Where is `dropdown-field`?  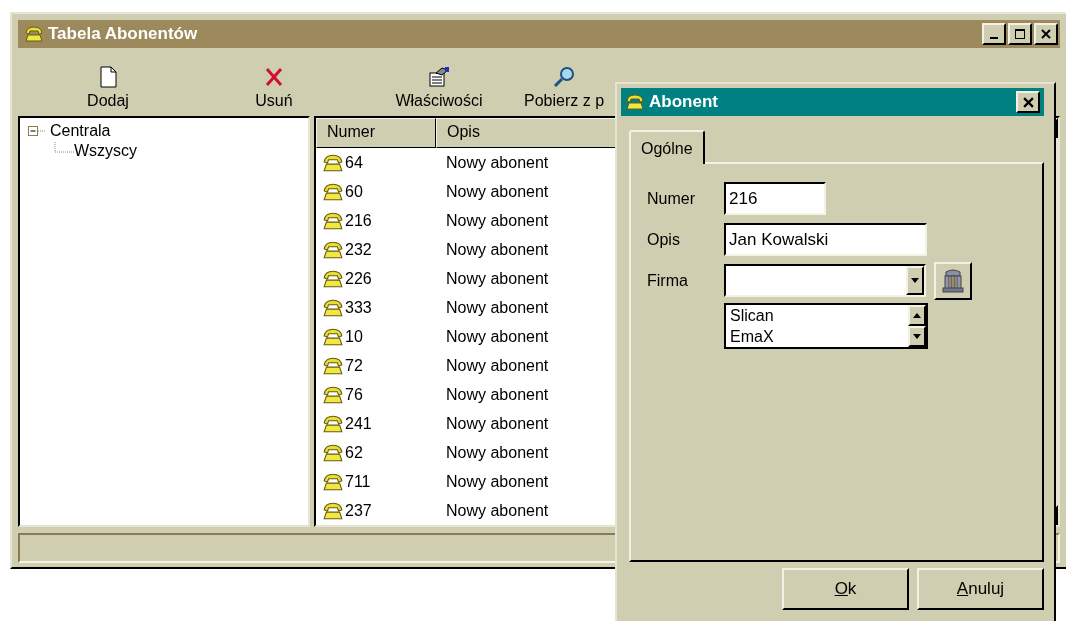 dropdown-field is located at coordinates (825, 280).